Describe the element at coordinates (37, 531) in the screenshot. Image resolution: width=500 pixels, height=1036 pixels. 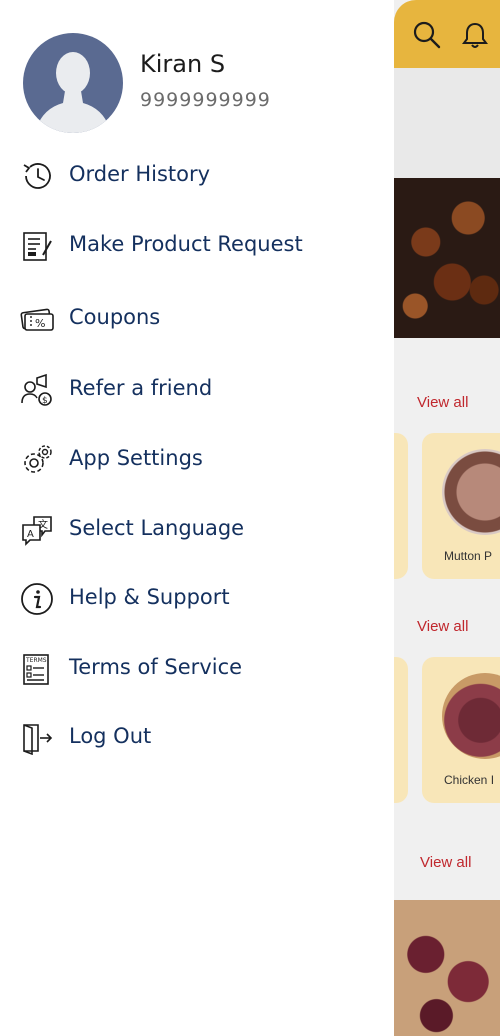
I see `language-icon: 文 A` at that location.